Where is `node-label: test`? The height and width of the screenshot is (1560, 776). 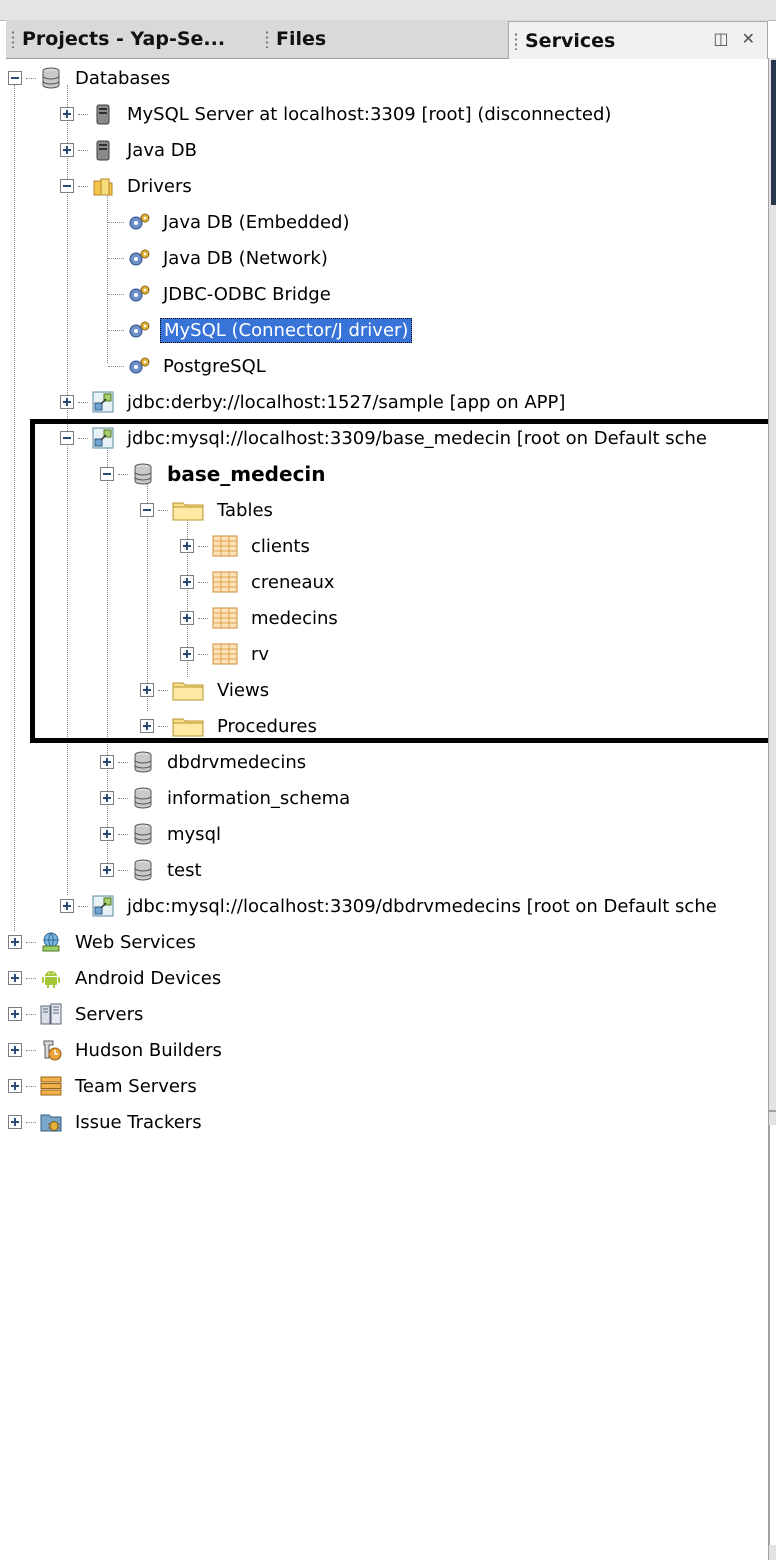 node-label: test is located at coordinates (184, 870).